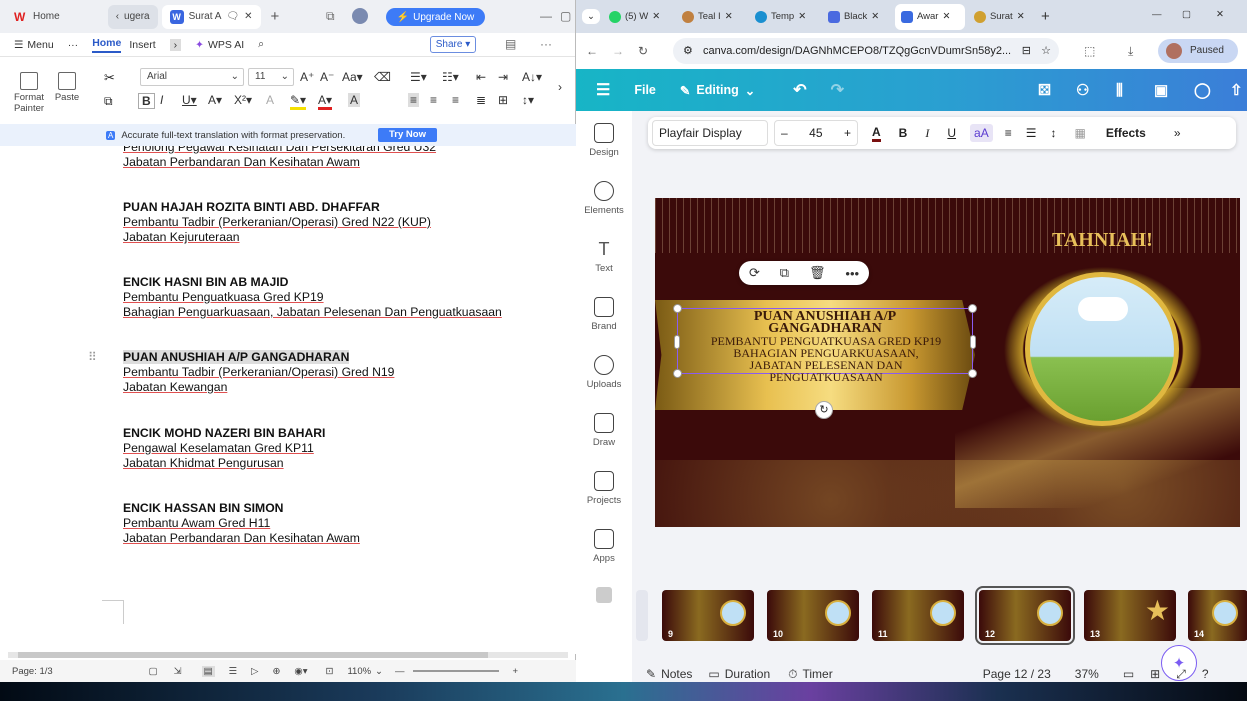  What do you see at coordinates (929, 16) in the screenshot?
I see `tab-award: Awar ✕` at bounding box center [929, 16].